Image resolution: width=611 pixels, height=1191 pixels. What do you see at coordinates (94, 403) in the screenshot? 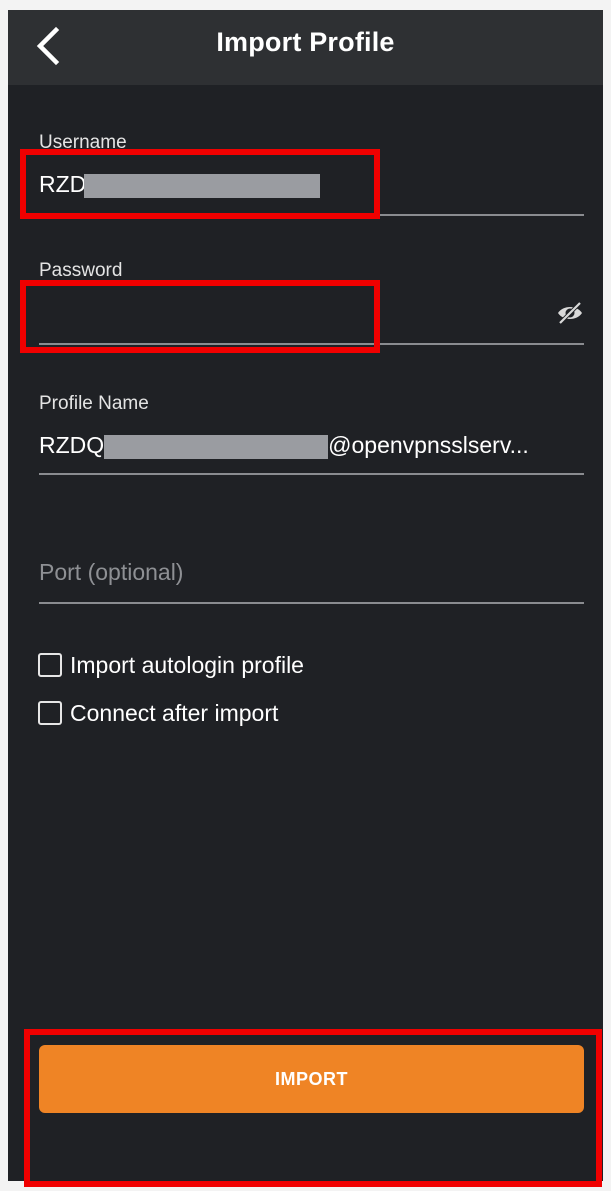
I see `profile-name-label: Profile Name` at bounding box center [94, 403].